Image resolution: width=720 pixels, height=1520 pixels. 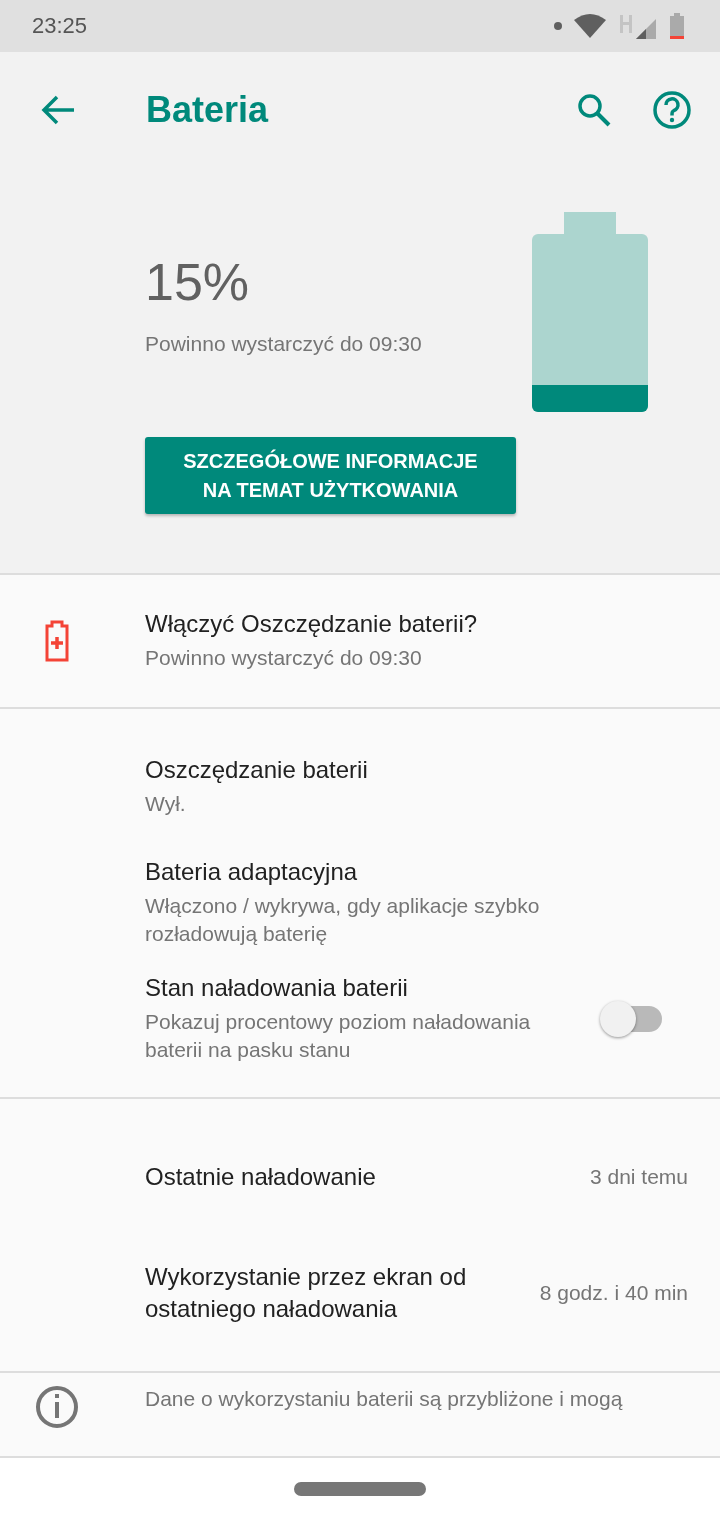 I want to click on info-title: Ostatnie naładowanie, so click(x=261, y=1177).